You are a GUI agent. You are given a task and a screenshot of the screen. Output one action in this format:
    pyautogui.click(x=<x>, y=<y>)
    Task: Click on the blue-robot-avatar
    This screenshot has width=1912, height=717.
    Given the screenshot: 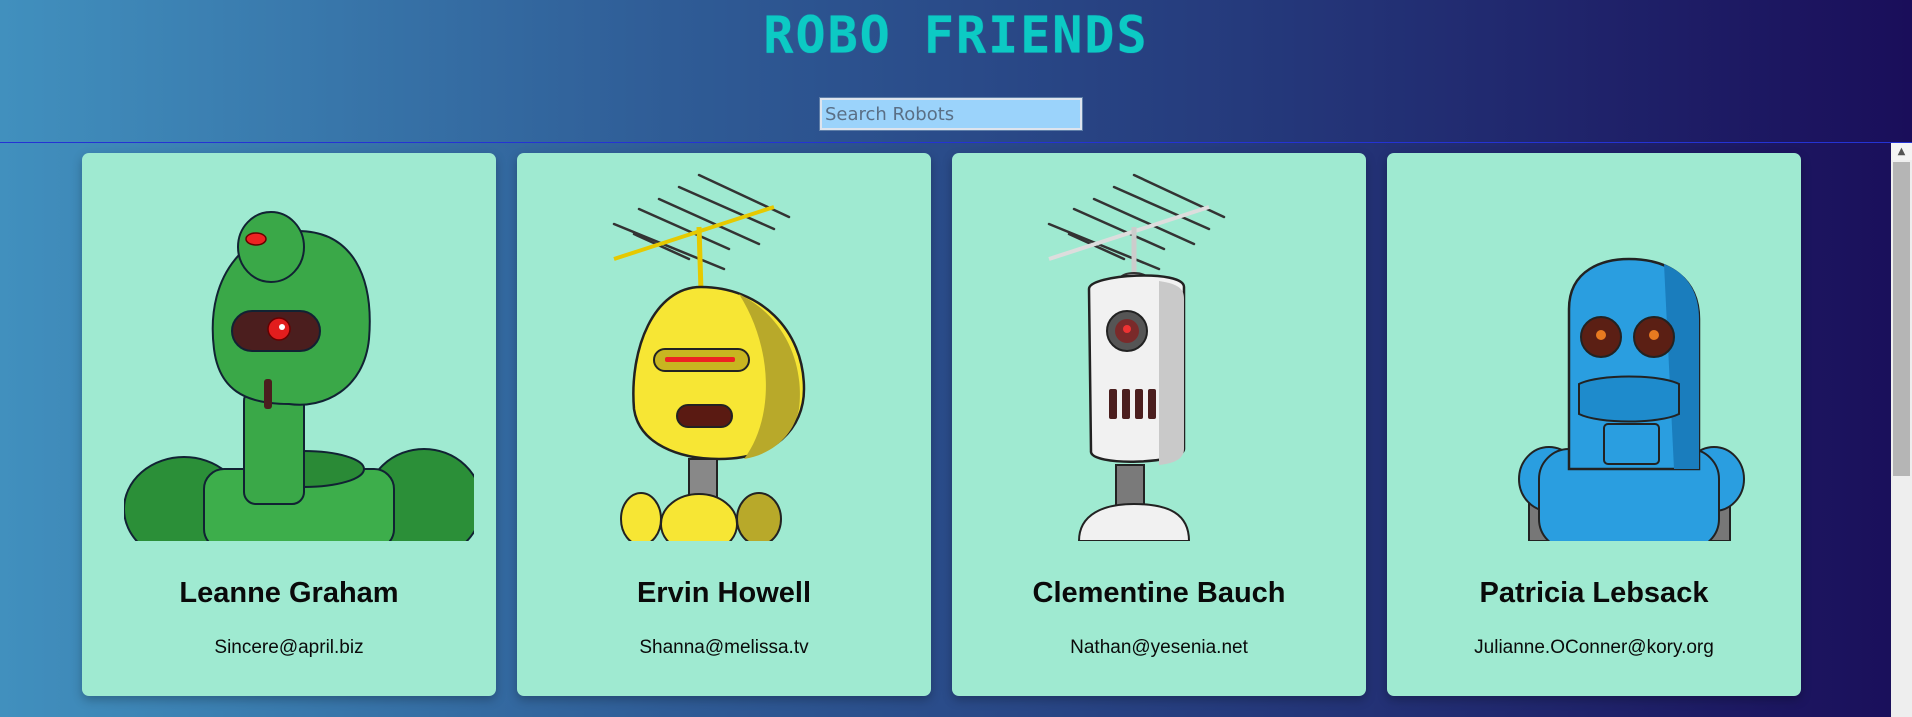 What is the action you would take?
    pyautogui.click(x=1631, y=399)
    